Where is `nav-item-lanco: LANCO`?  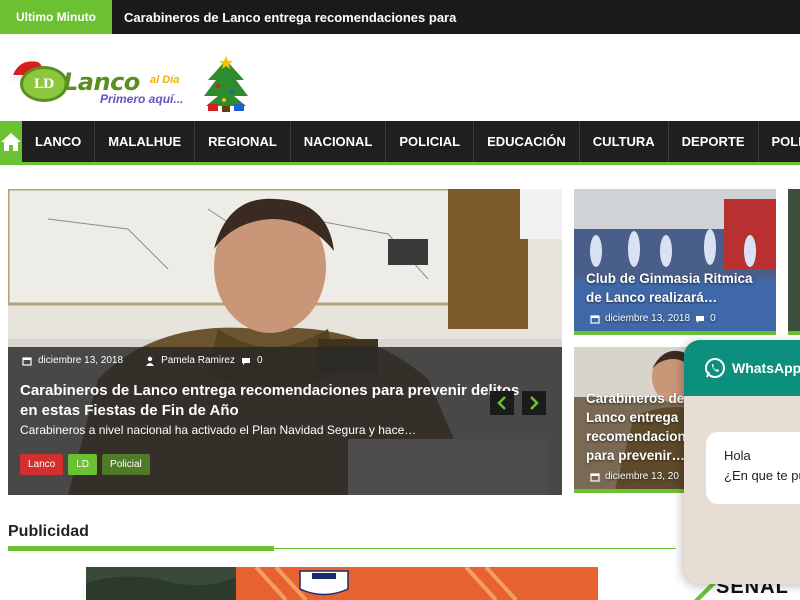 nav-item-lanco: LANCO is located at coordinates (59, 141).